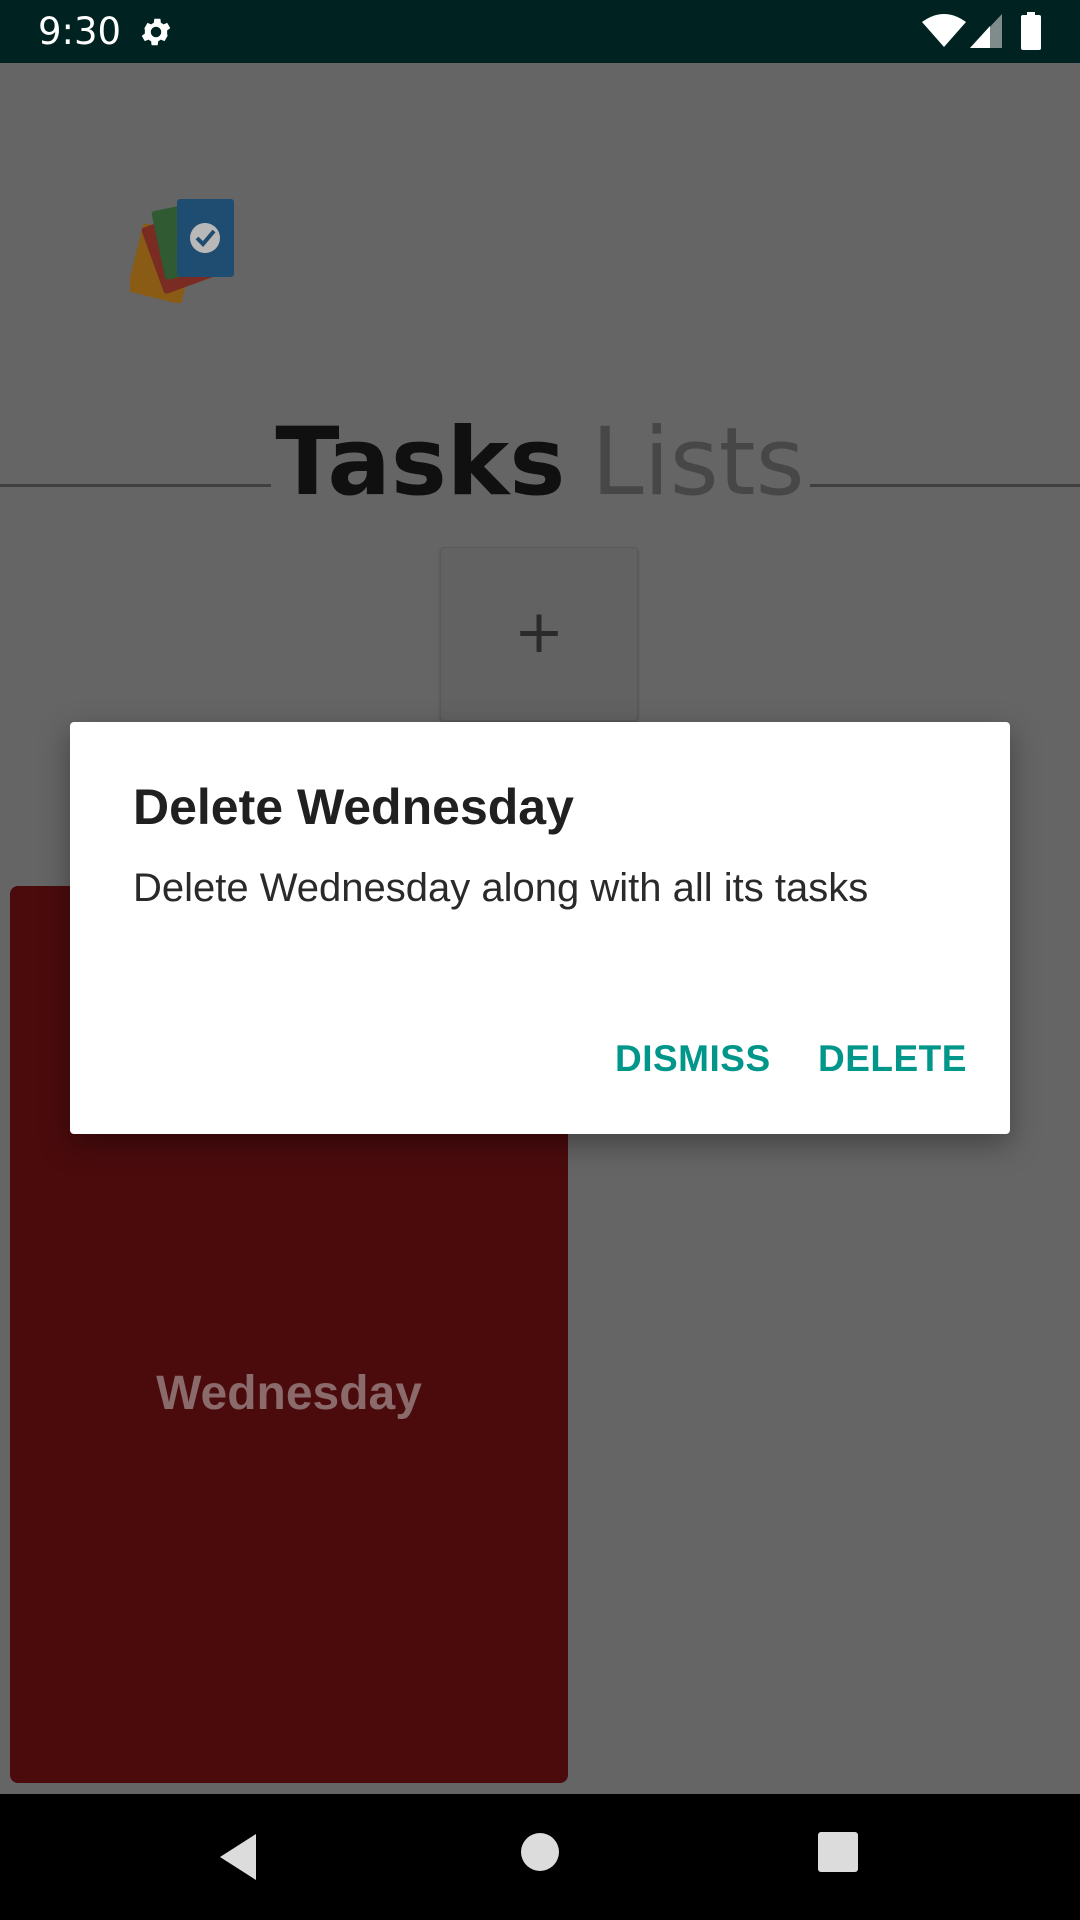 The image size is (1080, 1920). What do you see at coordinates (156, 32) in the screenshot?
I see `gear-icon` at bounding box center [156, 32].